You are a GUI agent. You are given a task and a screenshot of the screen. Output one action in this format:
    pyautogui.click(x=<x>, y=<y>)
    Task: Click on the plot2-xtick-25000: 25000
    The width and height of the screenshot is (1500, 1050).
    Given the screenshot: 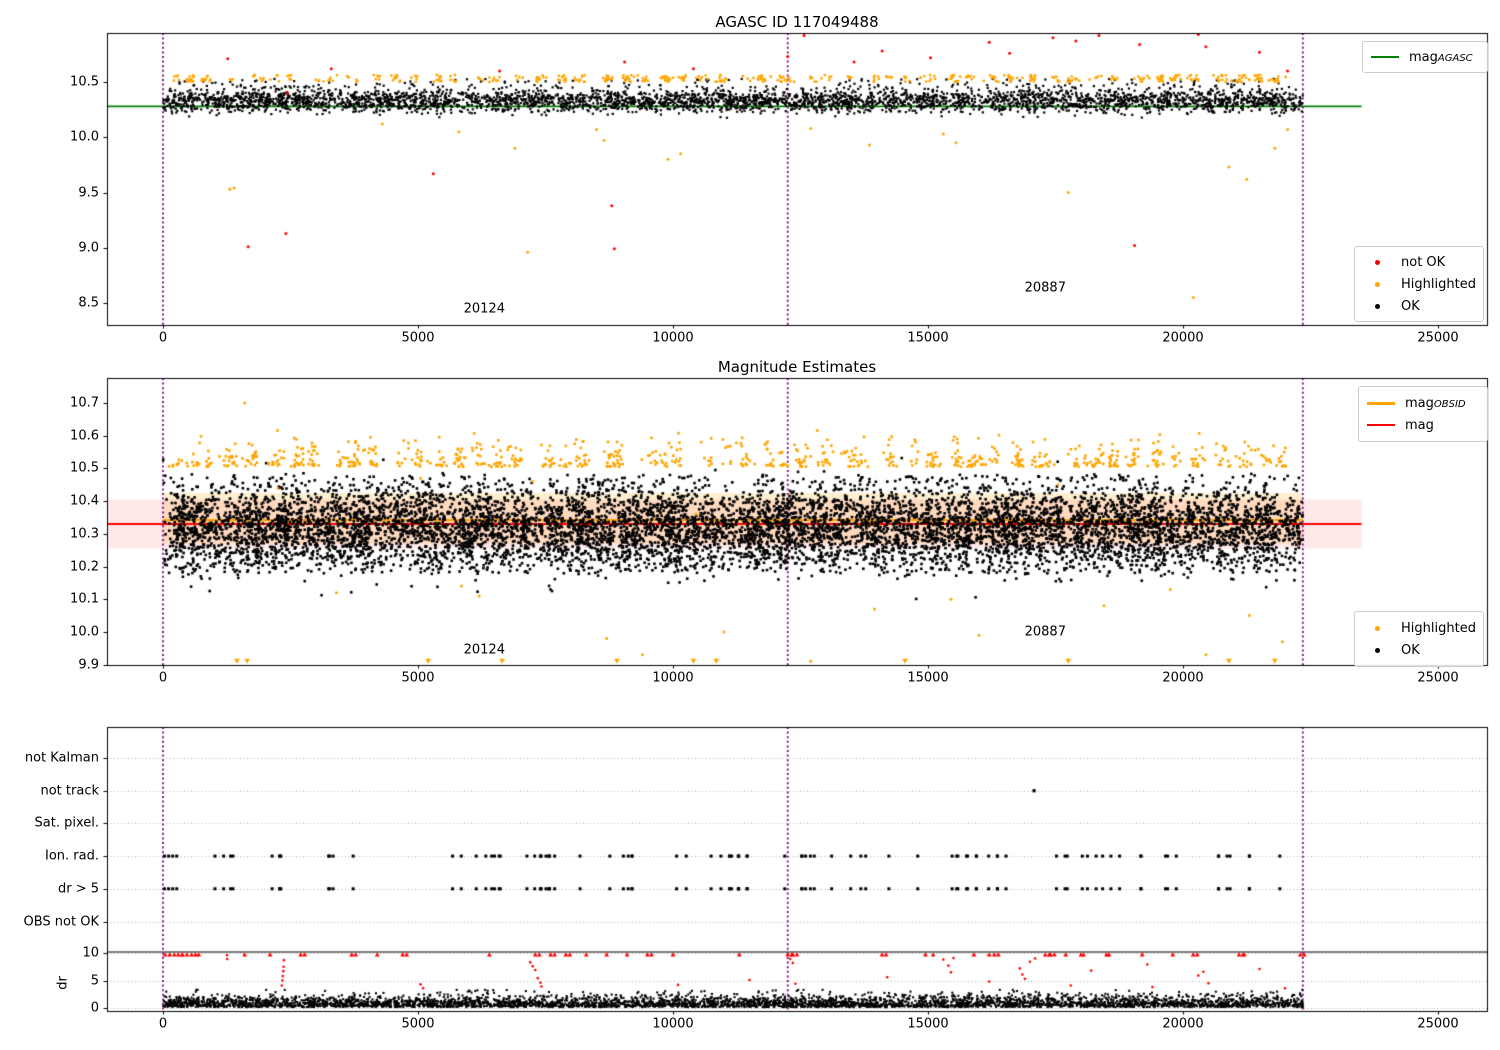 What is the action you would take?
    pyautogui.click(x=1438, y=678)
    